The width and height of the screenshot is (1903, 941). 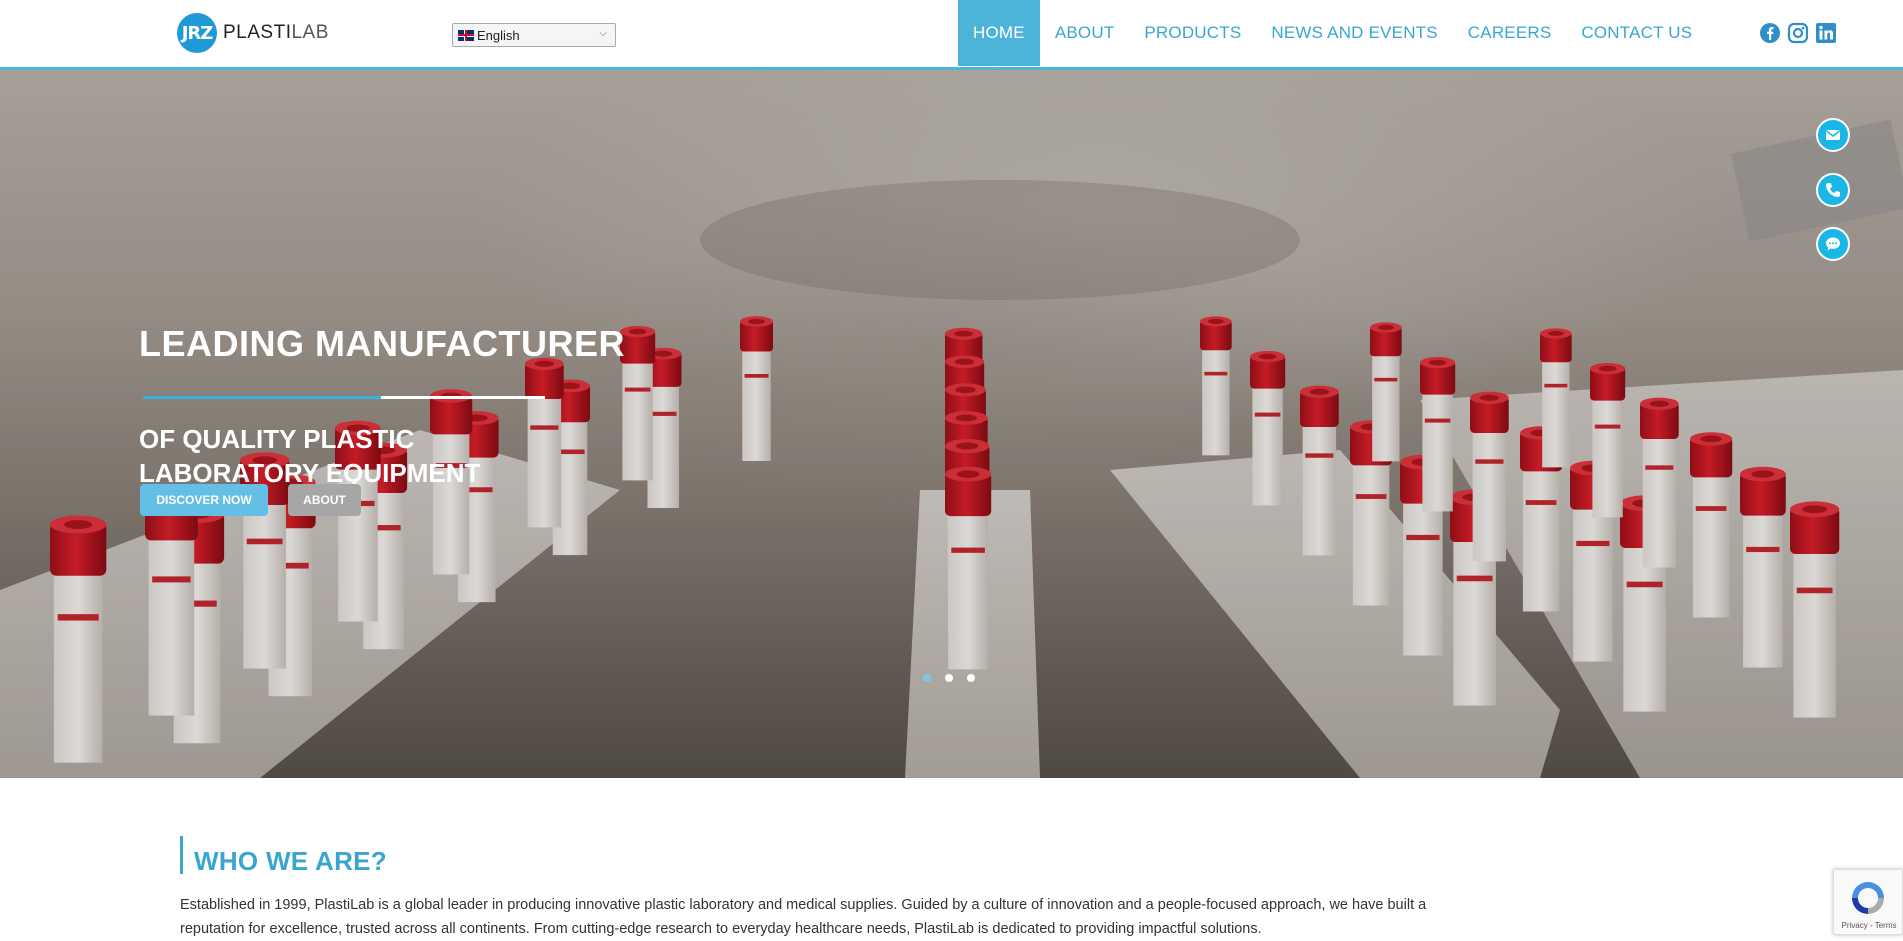 What do you see at coordinates (1770, 33) in the screenshot?
I see `facebook-icon` at bounding box center [1770, 33].